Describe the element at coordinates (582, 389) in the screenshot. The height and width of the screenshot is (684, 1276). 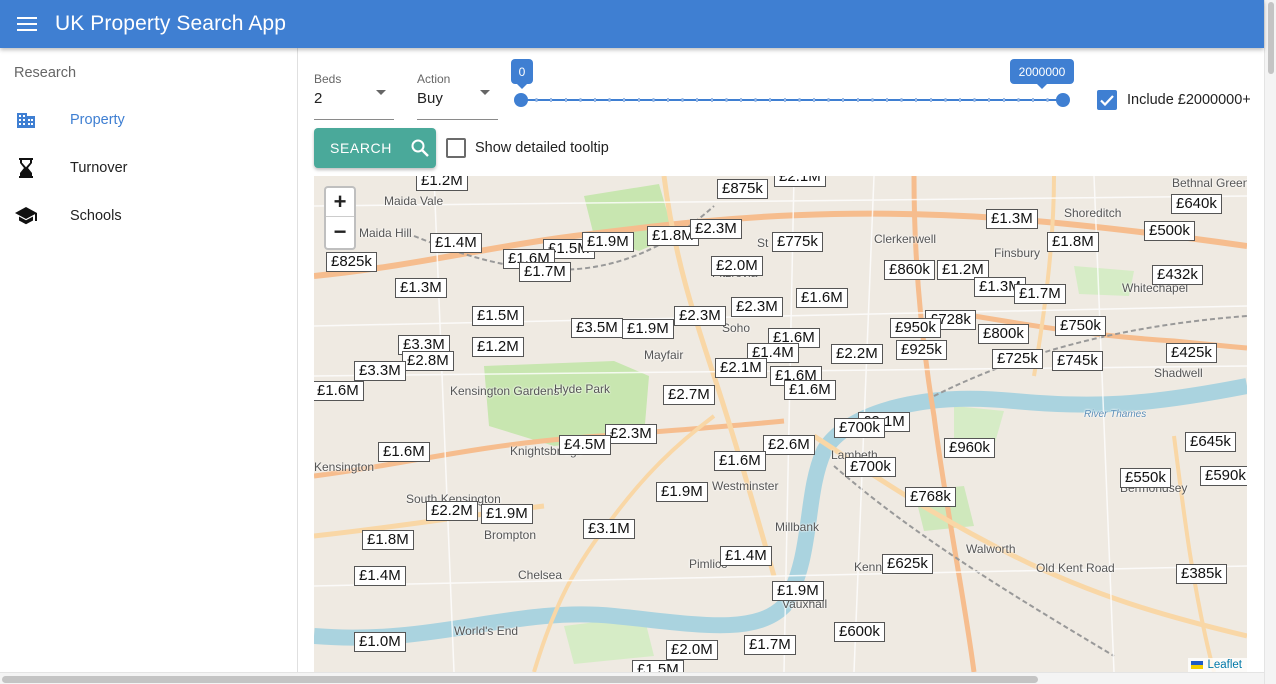
I see `map-place-label: Hyde Park` at that location.